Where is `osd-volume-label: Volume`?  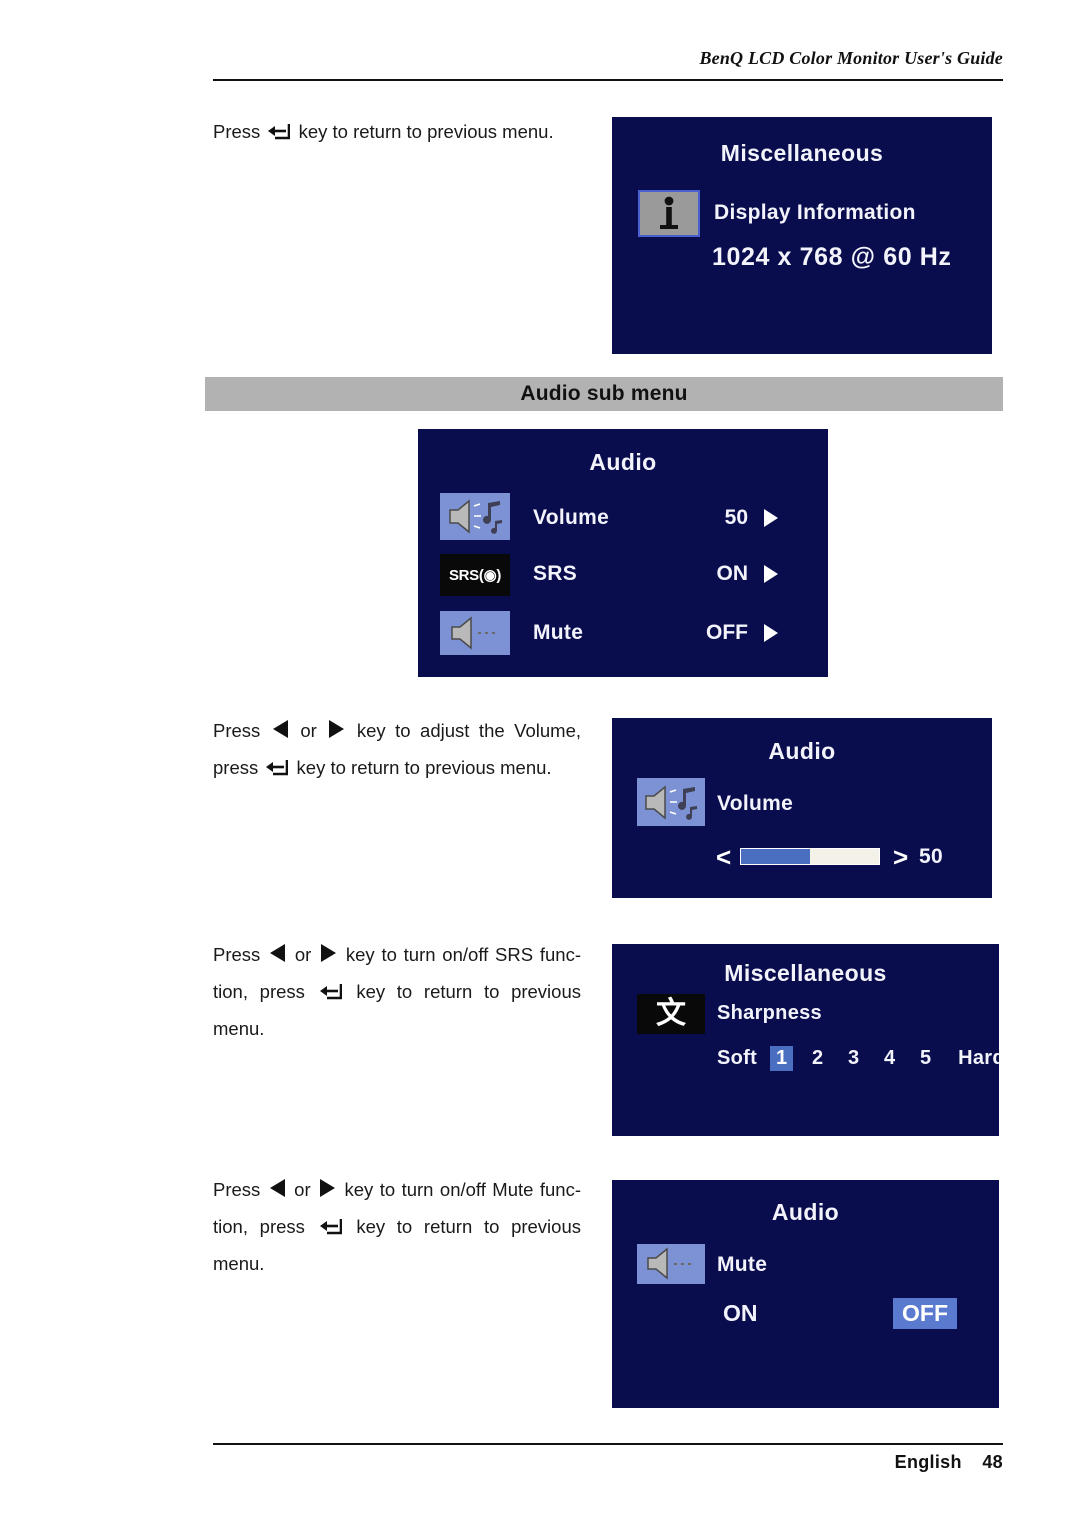
osd-volume-label: Volume is located at coordinates (755, 803).